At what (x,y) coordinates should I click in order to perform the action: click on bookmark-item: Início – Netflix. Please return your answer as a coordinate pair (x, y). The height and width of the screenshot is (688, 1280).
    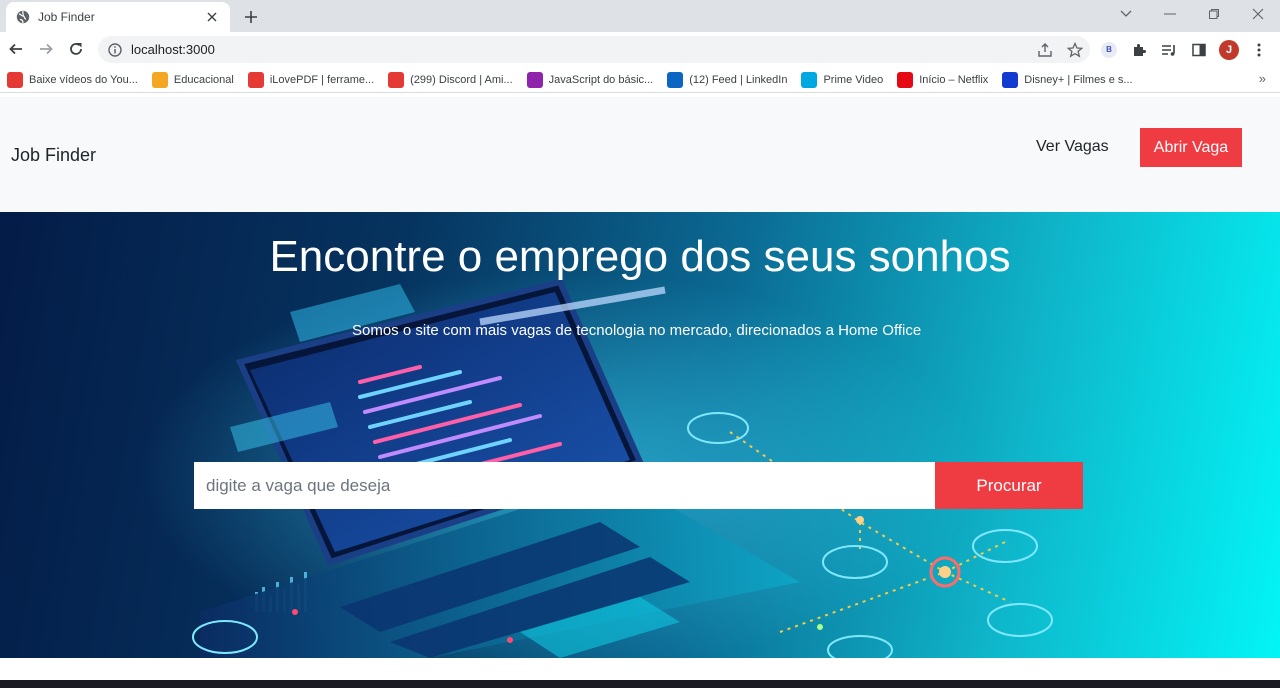
    Looking at the image, I should click on (942, 80).